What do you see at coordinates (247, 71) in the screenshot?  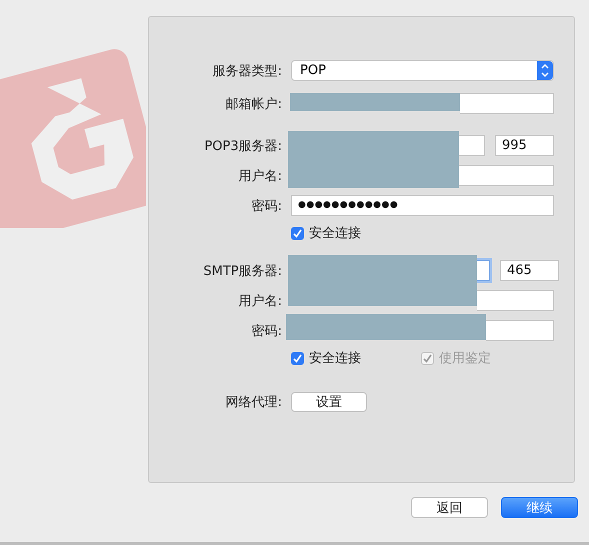 I see `field-label: 服务器类型:` at bounding box center [247, 71].